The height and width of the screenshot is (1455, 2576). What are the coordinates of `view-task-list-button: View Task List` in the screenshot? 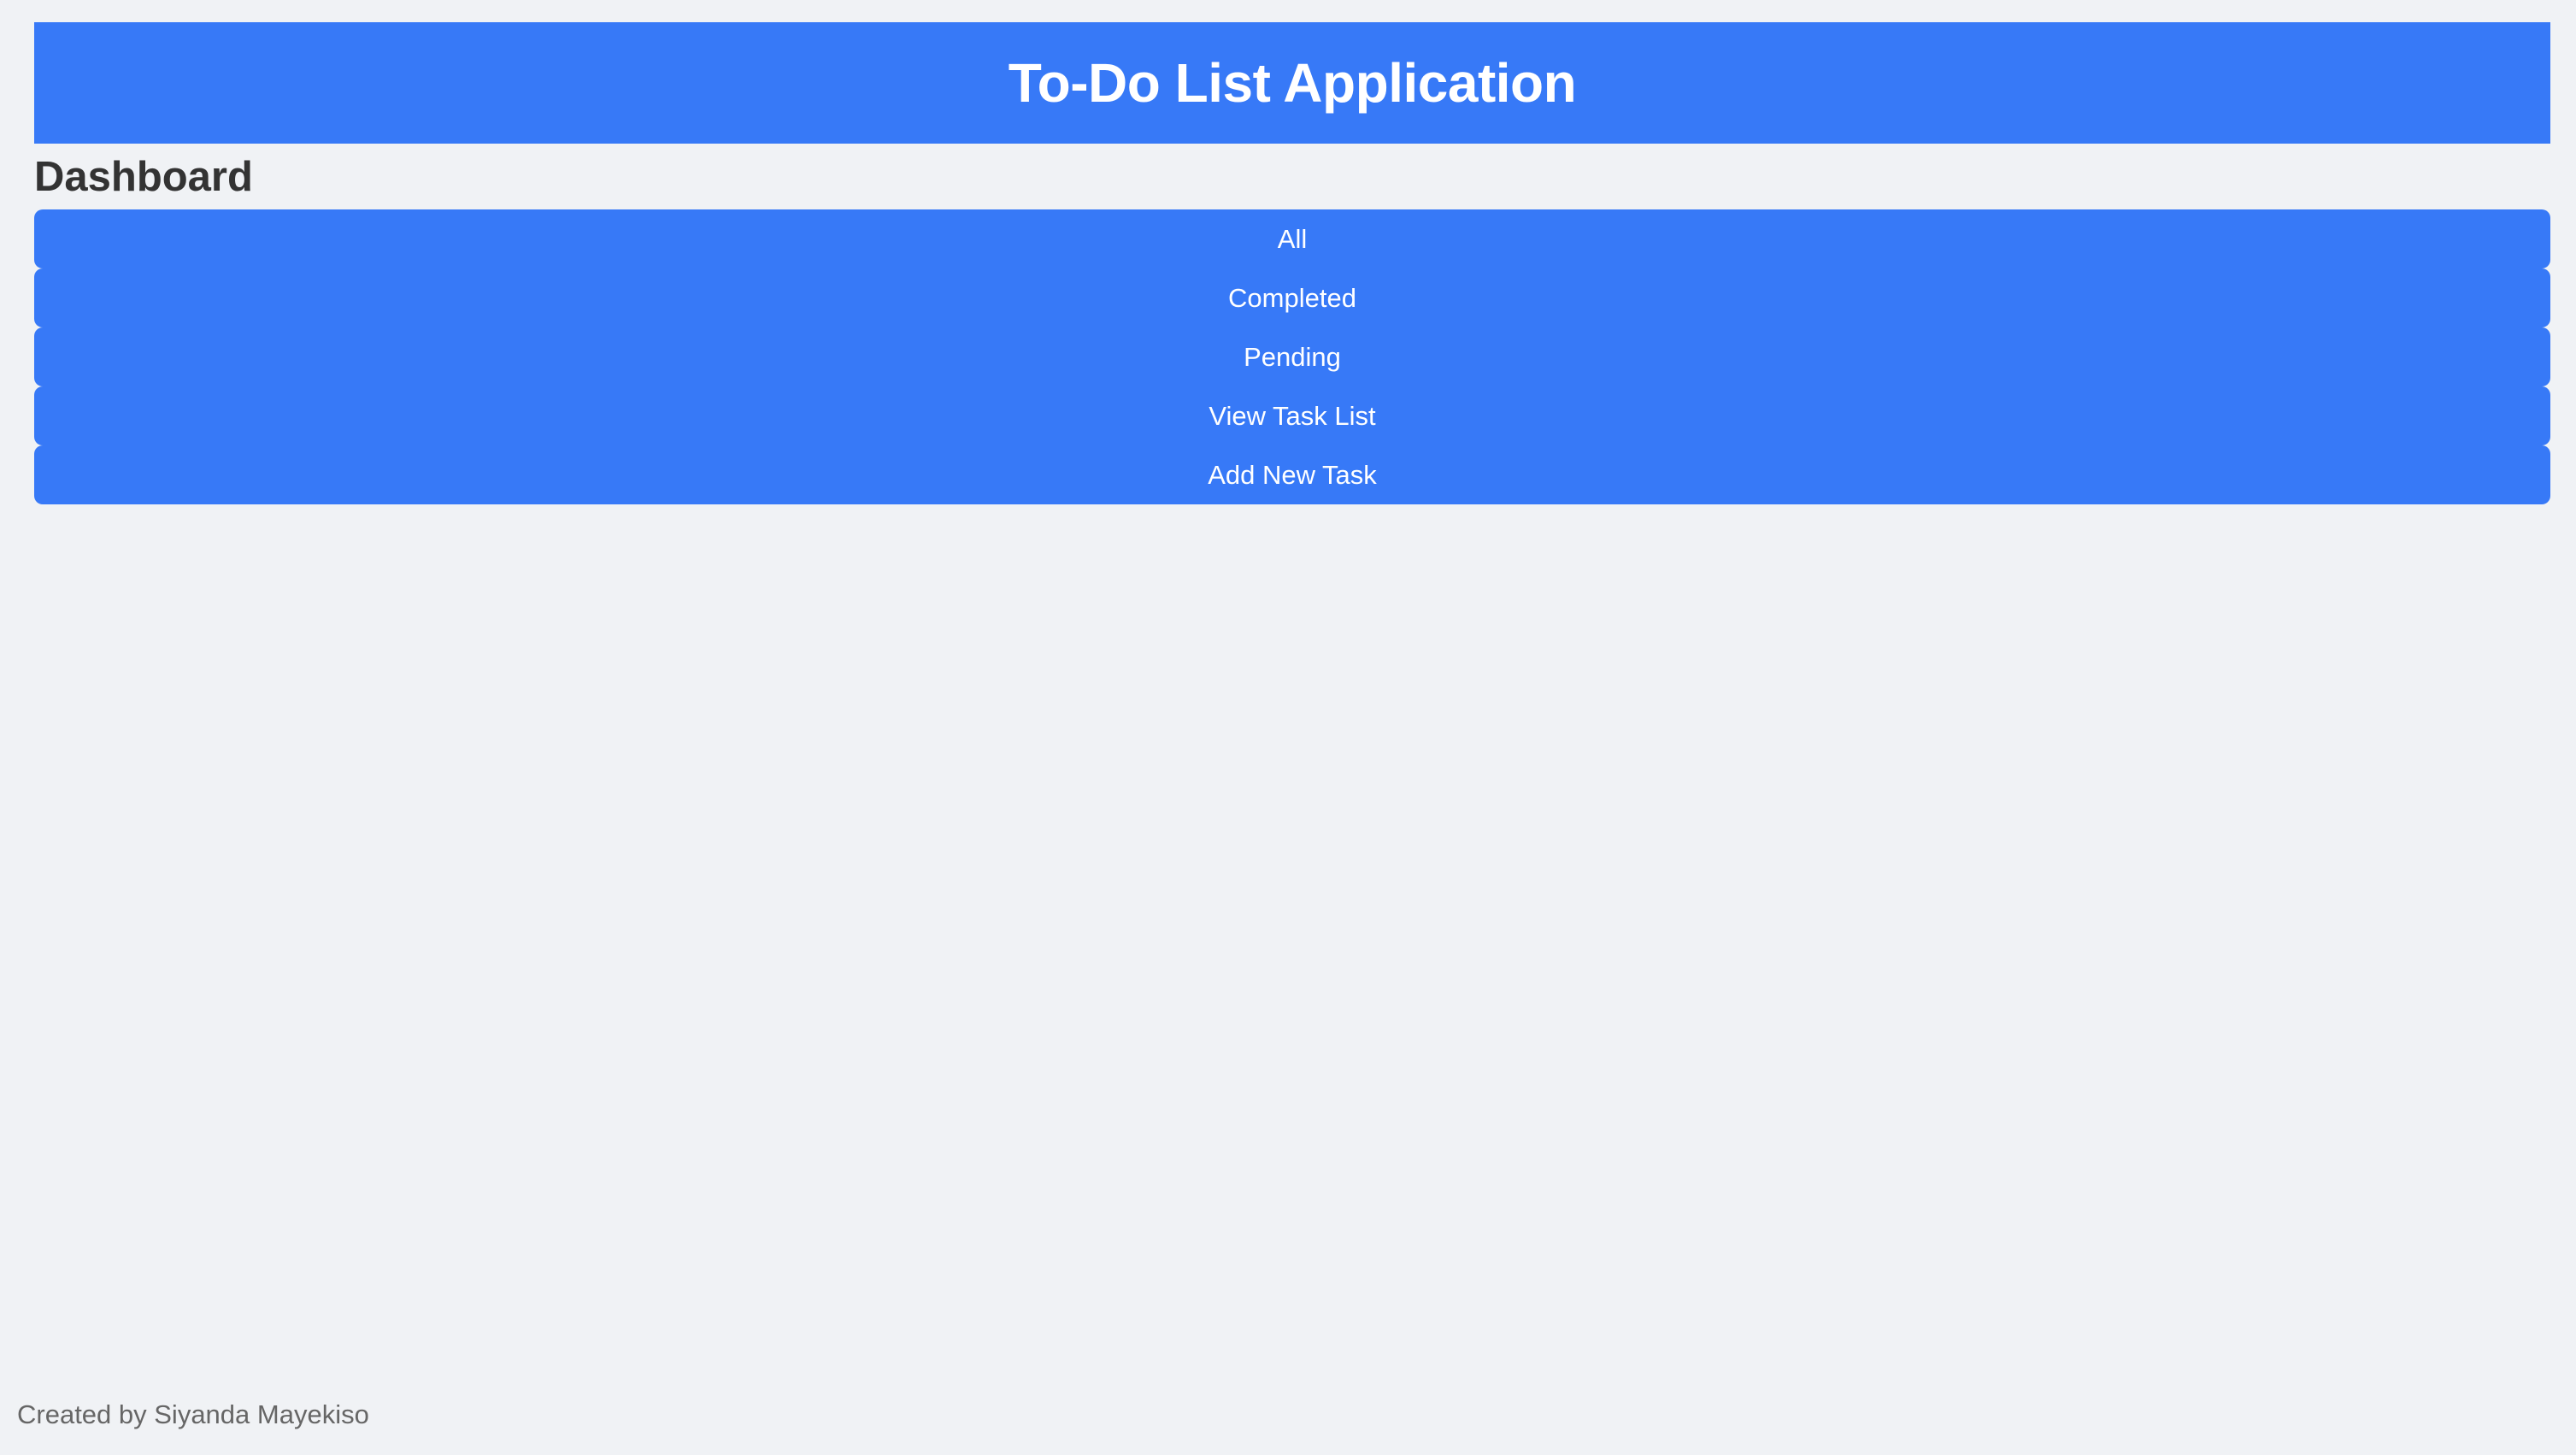 It's located at (1292, 416).